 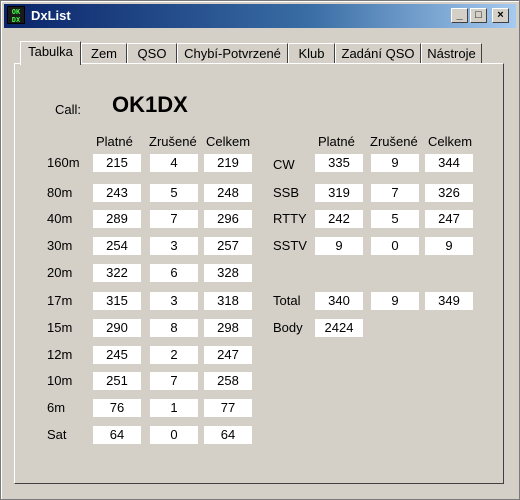 I want to click on mode-cancelled: 0, so click(x=395, y=246).